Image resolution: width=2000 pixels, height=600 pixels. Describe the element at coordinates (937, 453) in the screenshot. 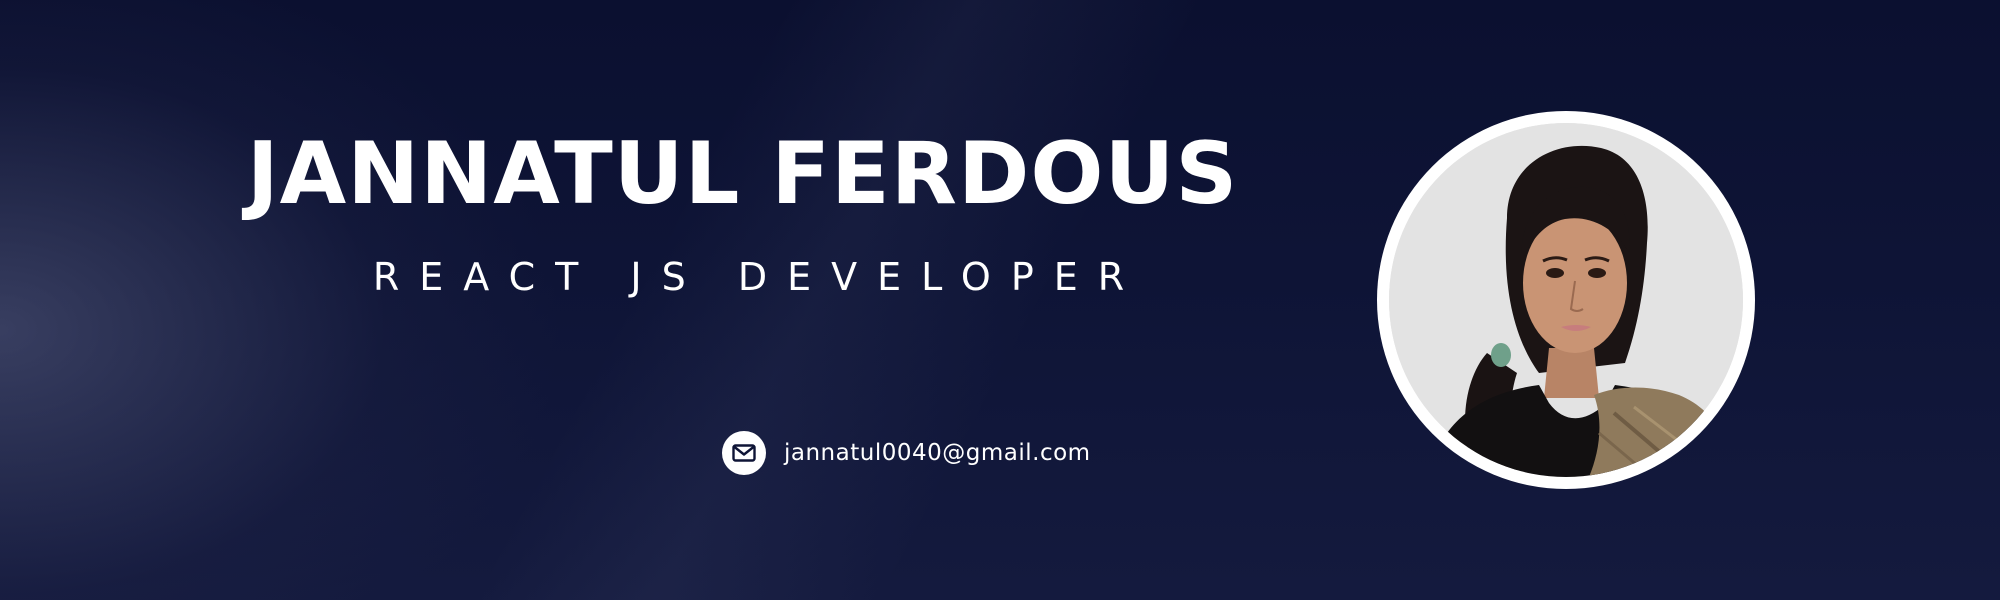

I see `email-address: jannatul0040@gmail.com` at that location.